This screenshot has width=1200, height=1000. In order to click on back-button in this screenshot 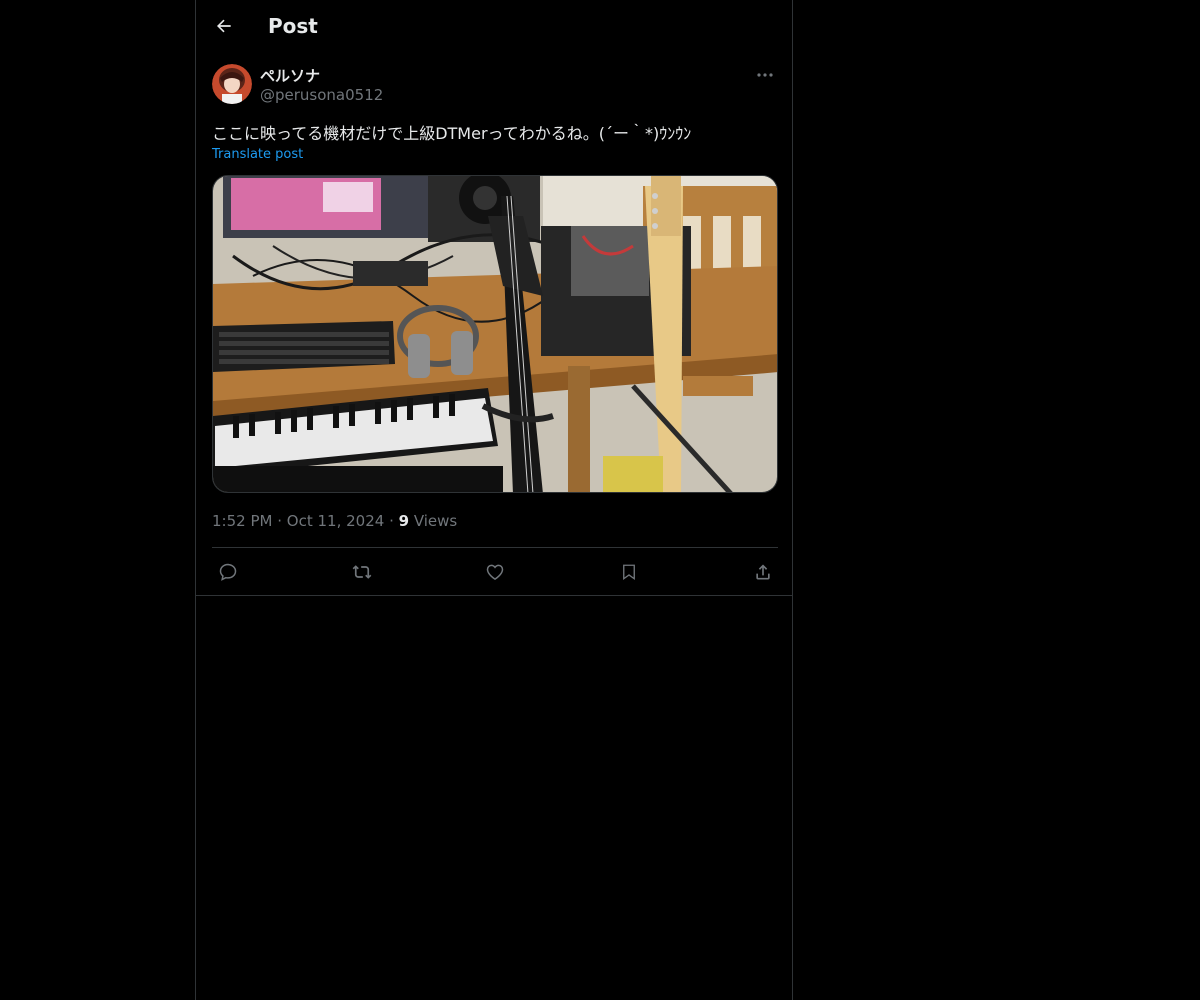, I will do `click(224, 26)`.